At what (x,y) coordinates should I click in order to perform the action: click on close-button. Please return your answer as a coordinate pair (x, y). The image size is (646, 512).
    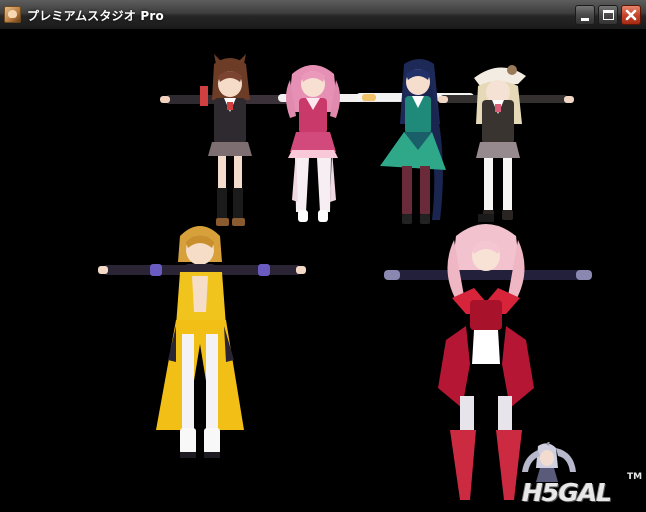
    Looking at the image, I should click on (631, 15).